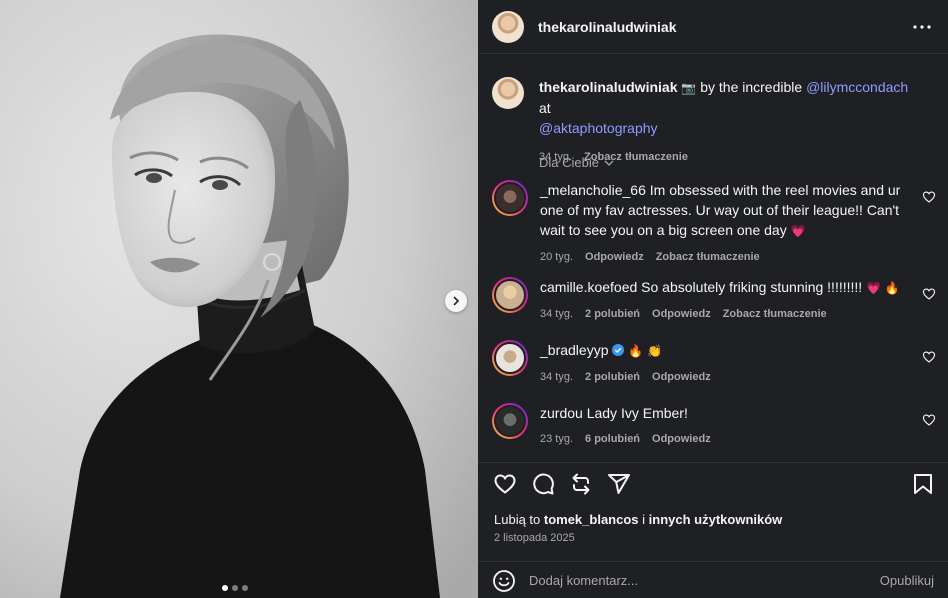 The width and height of the screenshot is (948, 598). I want to click on caption-avatar-image, so click(508, 93).